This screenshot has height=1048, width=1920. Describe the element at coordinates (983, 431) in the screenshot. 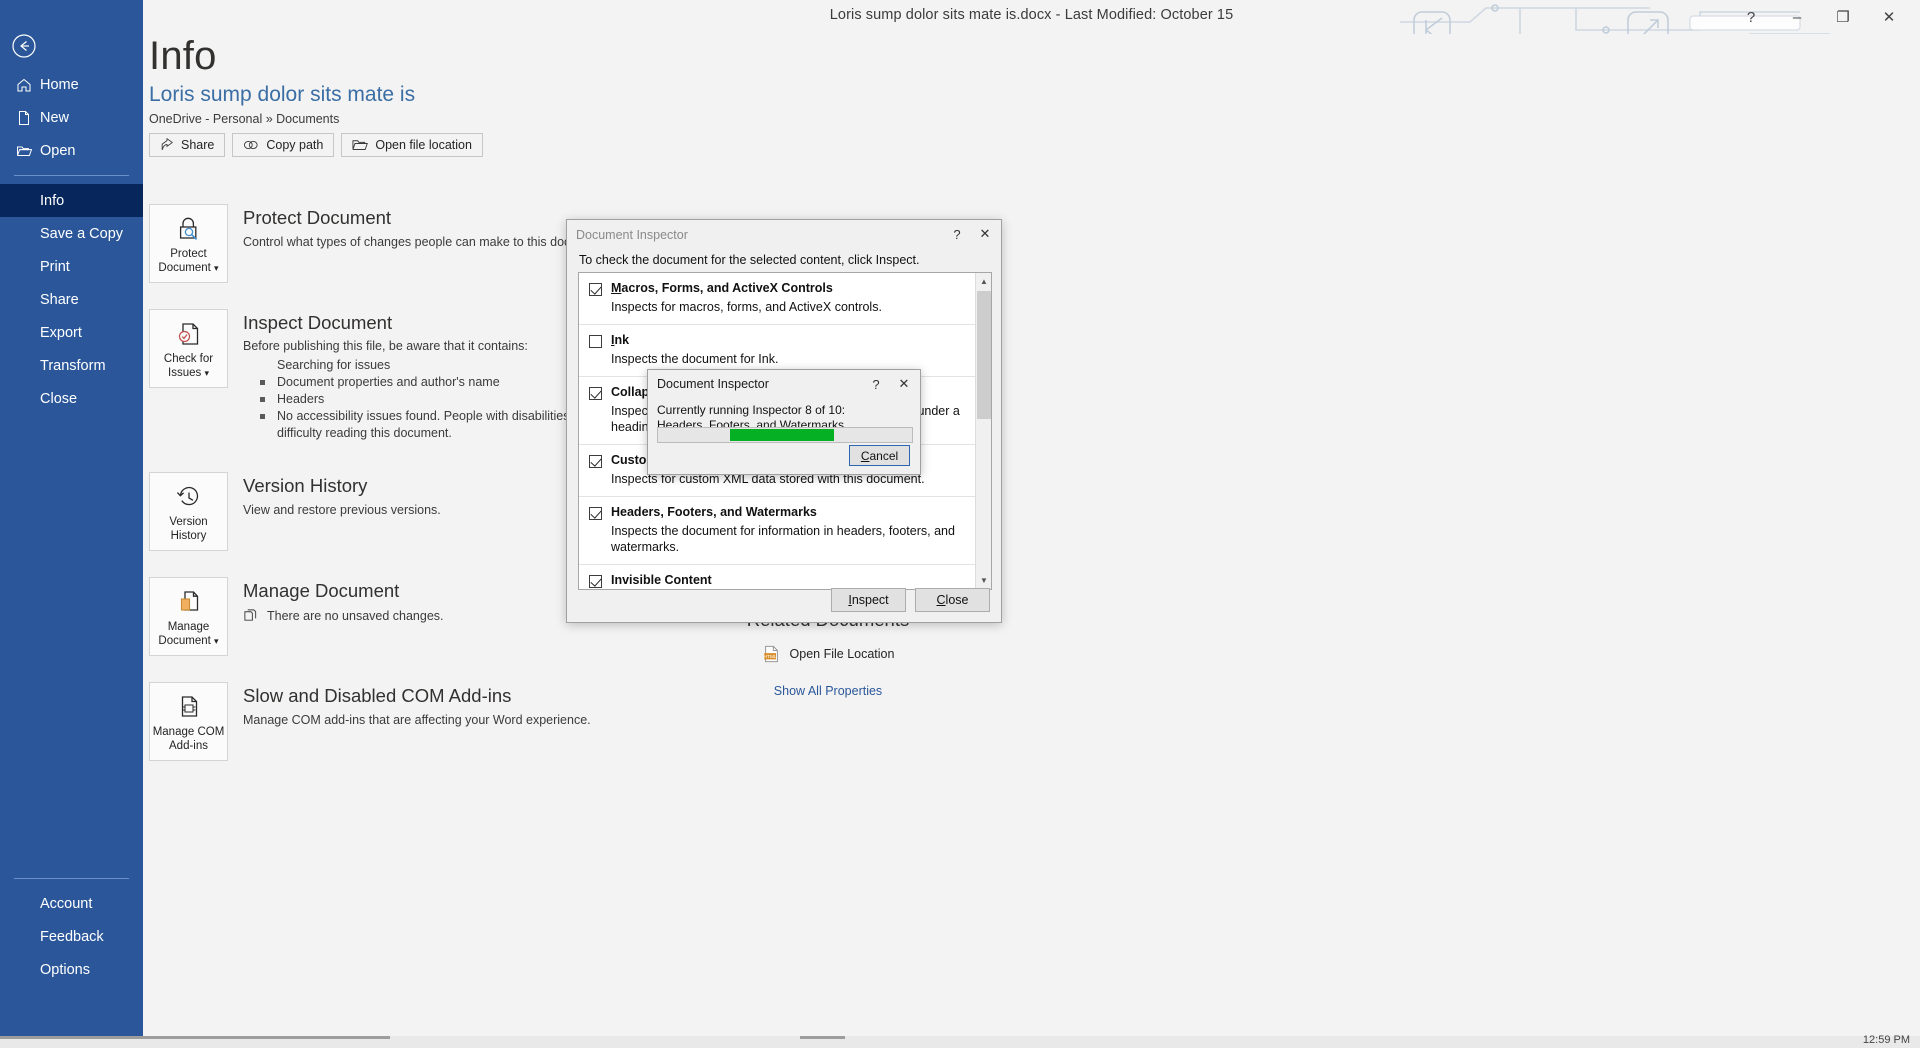

I see `inspector-list-scrollbar: ▲ ▼` at that location.